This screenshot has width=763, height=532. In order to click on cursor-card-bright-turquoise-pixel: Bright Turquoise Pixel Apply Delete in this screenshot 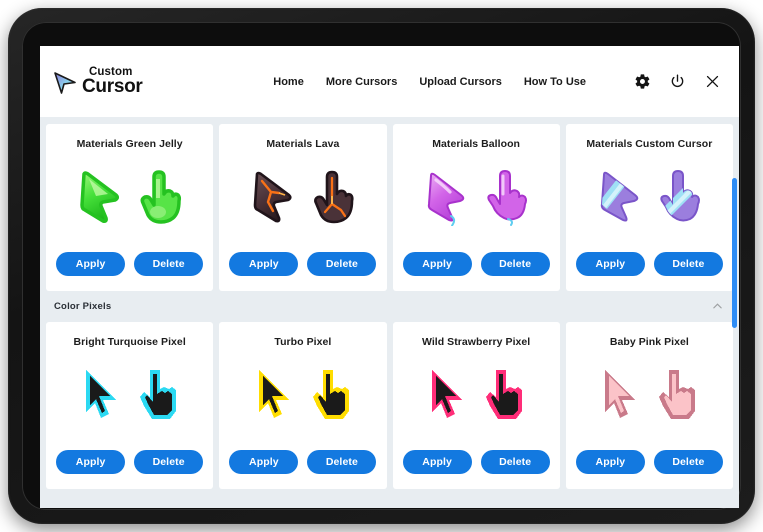, I will do `click(130, 405)`.